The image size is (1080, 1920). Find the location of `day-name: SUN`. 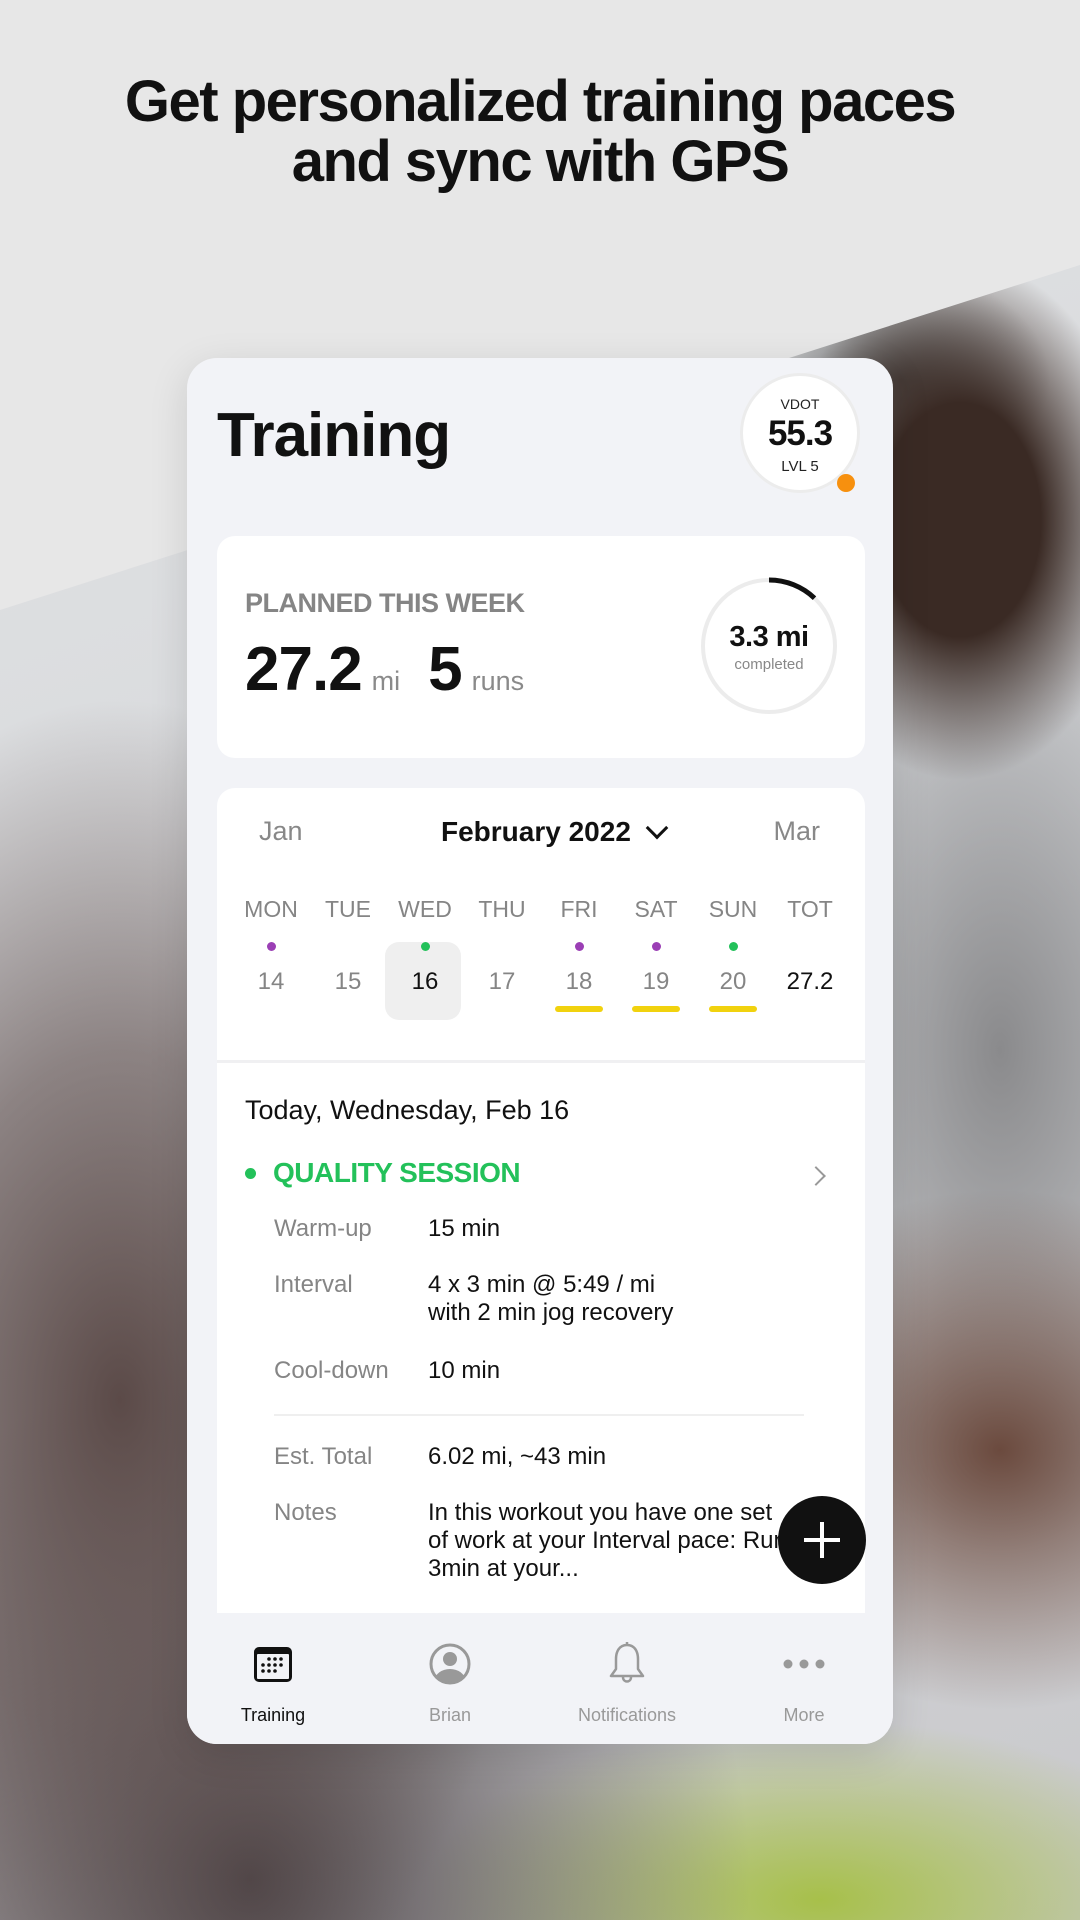

day-name: SUN is located at coordinates (733, 909).